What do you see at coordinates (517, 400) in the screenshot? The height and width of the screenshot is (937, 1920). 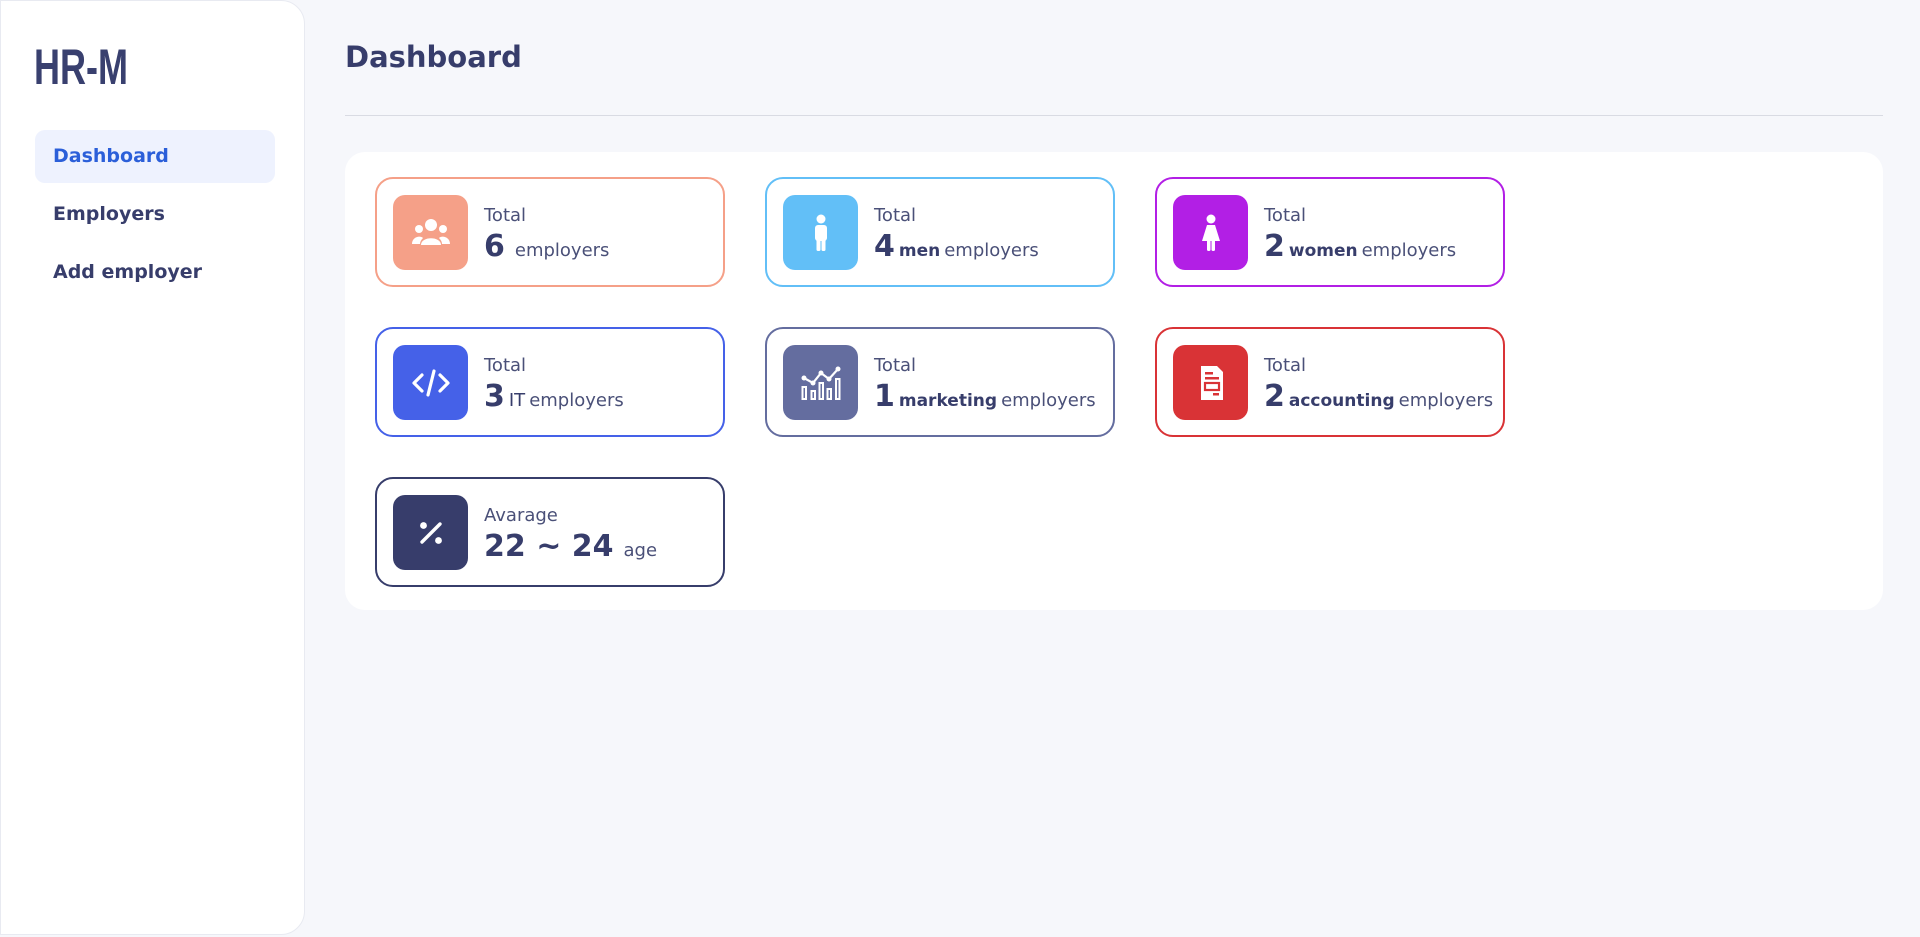 I see `card-category: IT` at bounding box center [517, 400].